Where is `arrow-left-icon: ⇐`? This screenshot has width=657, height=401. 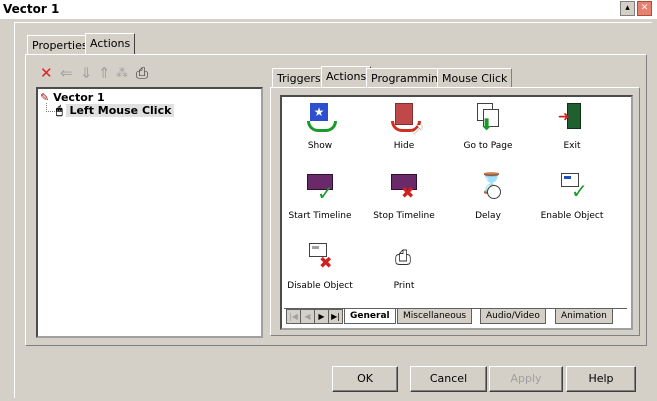 arrow-left-icon: ⇐ is located at coordinates (66, 73).